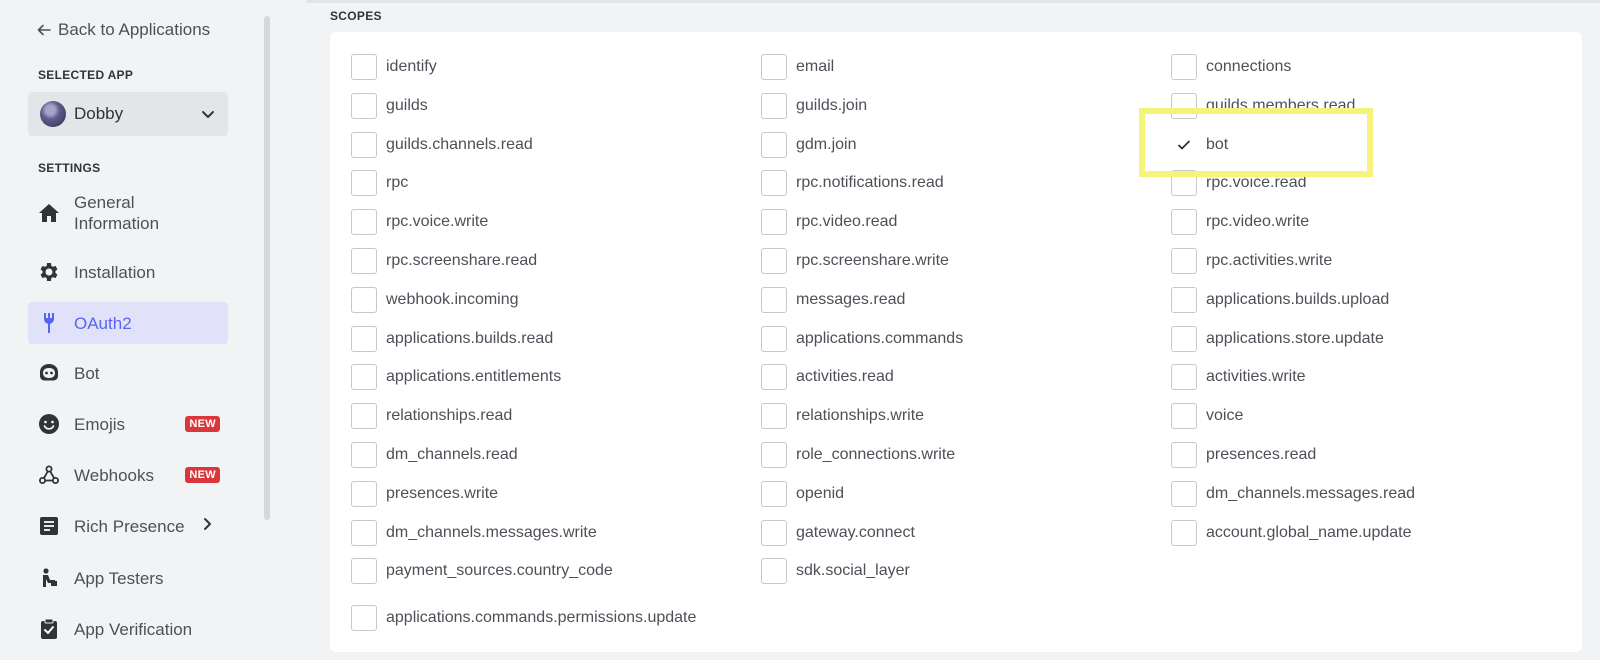 The image size is (1600, 660). What do you see at coordinates (802, 494) in the screenshot?
I see `scope-checkbox-openid: openid` at bounding box center [802, 494].